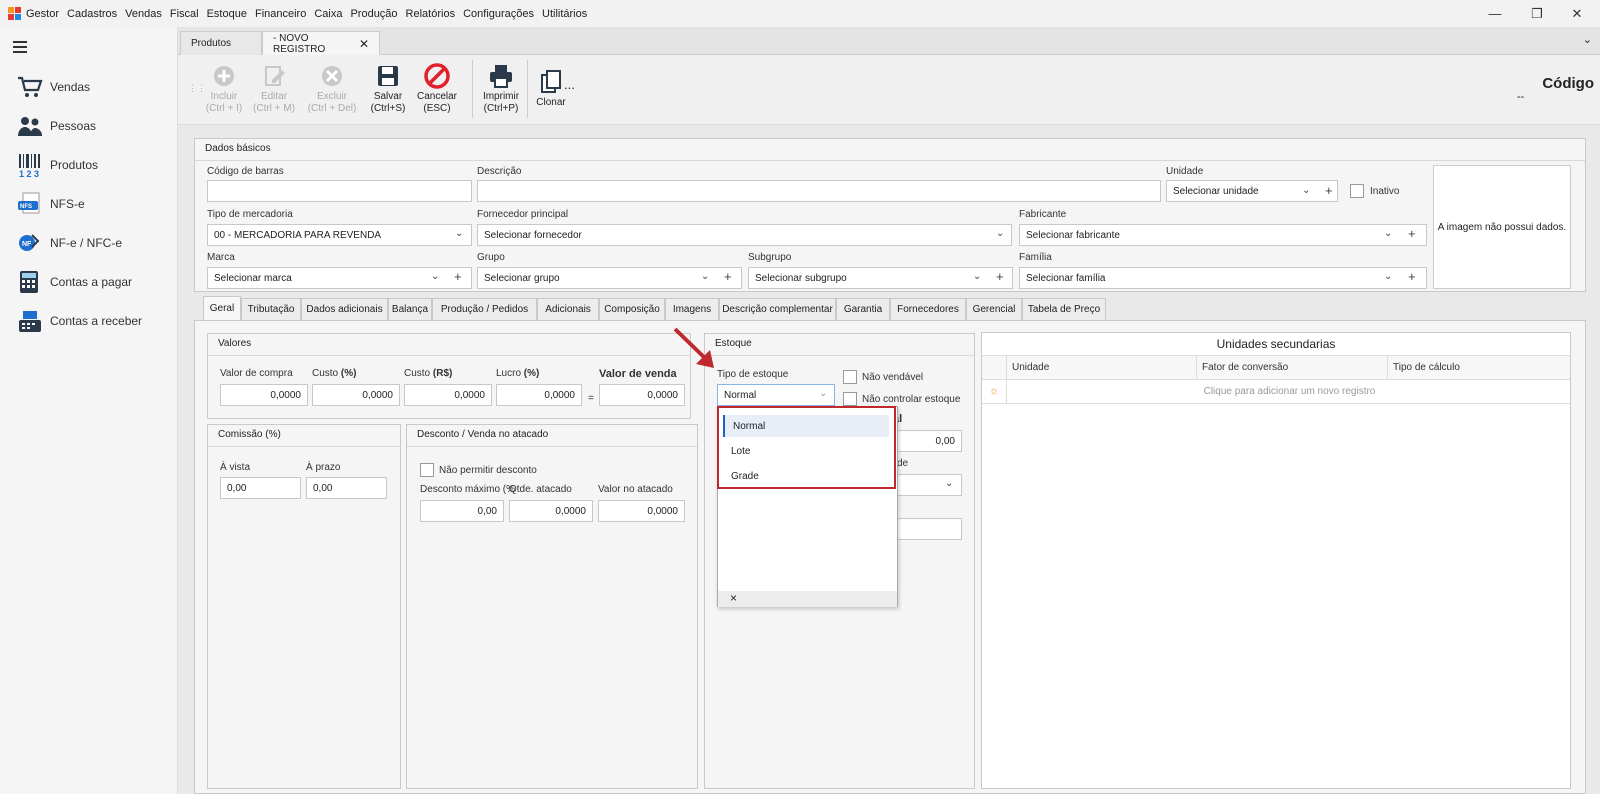 This screenshot has width=1600, height=794. What do you see at coordinates (1000, 276) in the screenshot?
I see `add-subgrupo-icon: +` at bounding box center [1000, 276].